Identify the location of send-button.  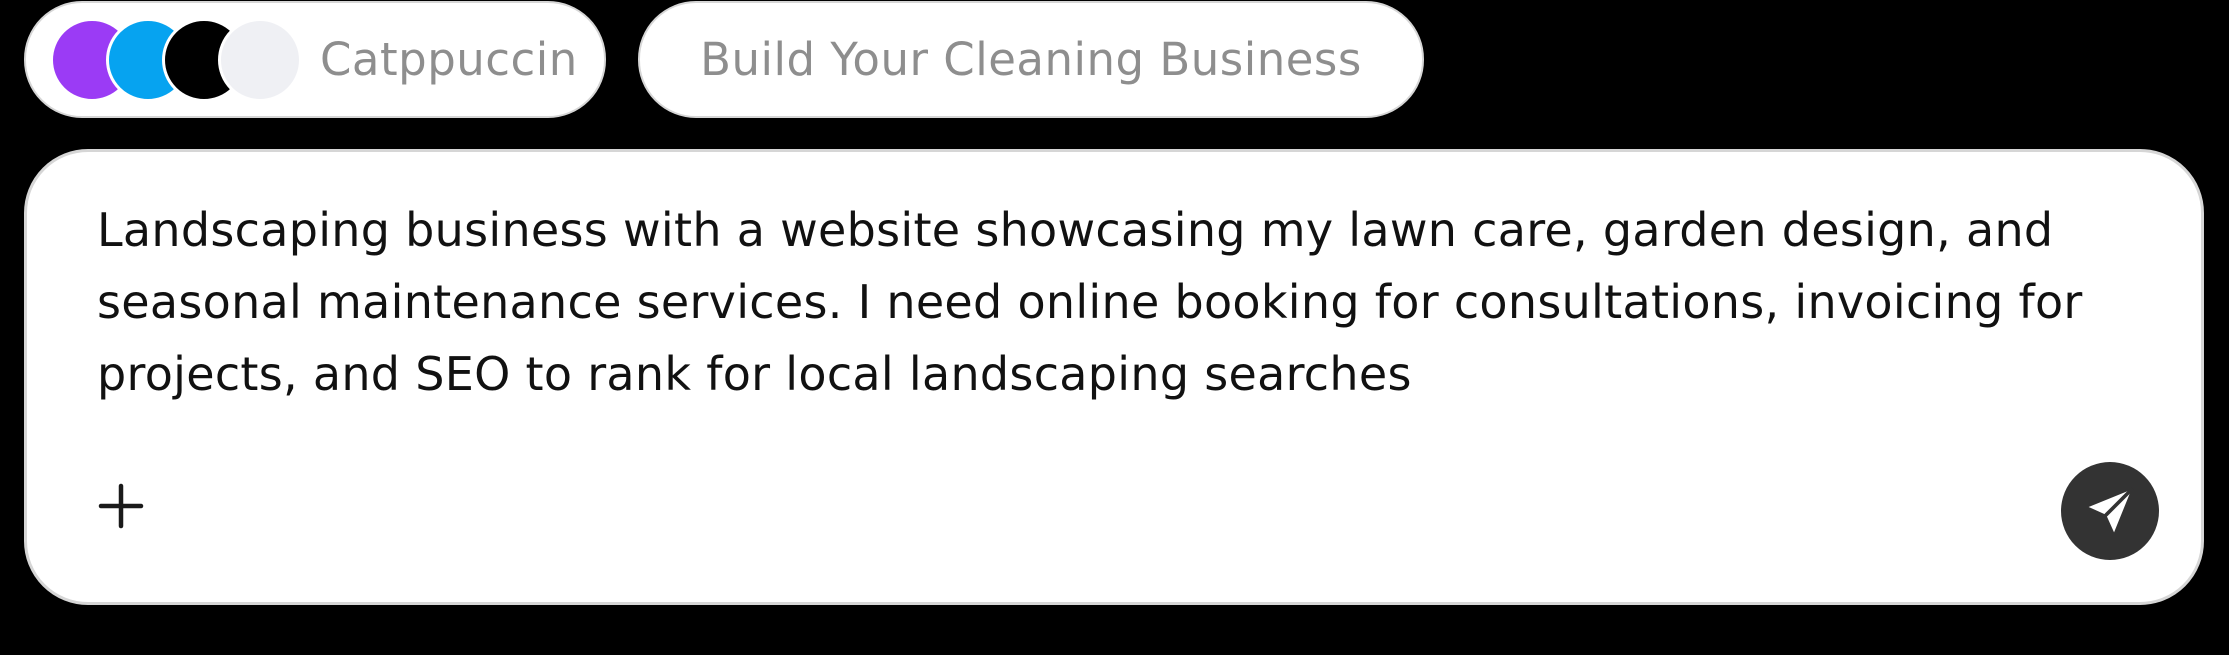
(2110, 511).